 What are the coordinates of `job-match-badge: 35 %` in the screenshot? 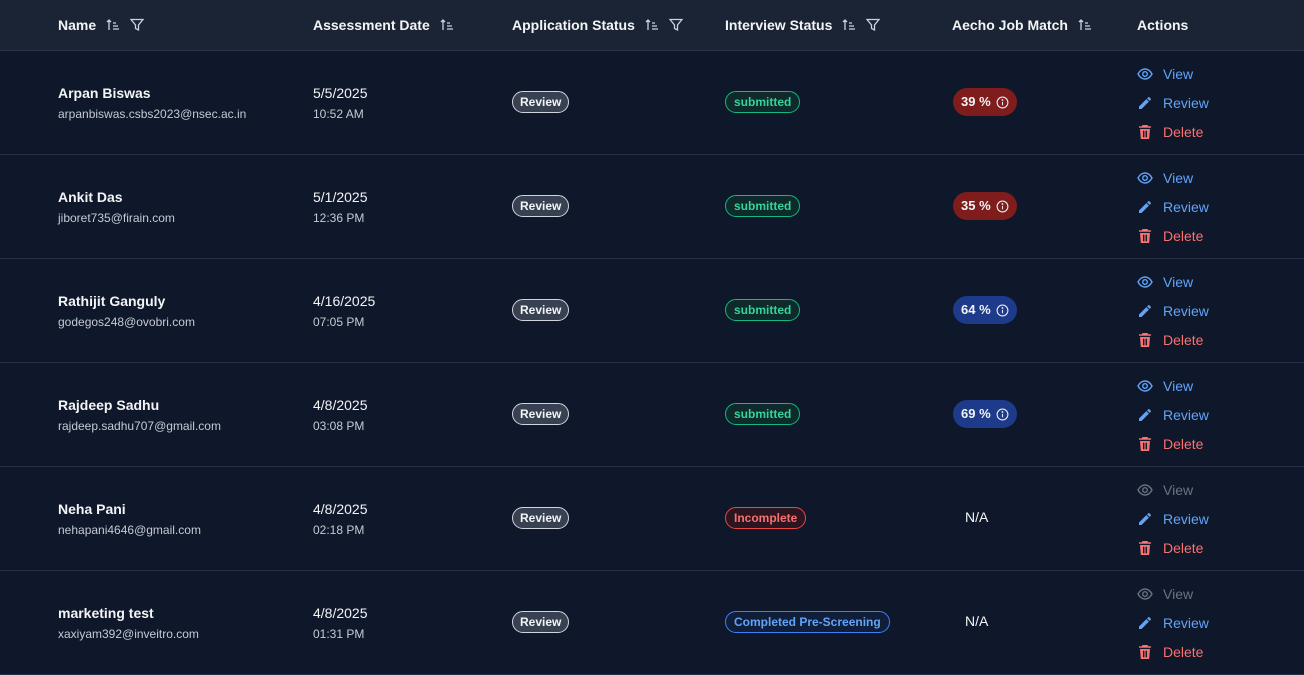 It's located at (985, 206).